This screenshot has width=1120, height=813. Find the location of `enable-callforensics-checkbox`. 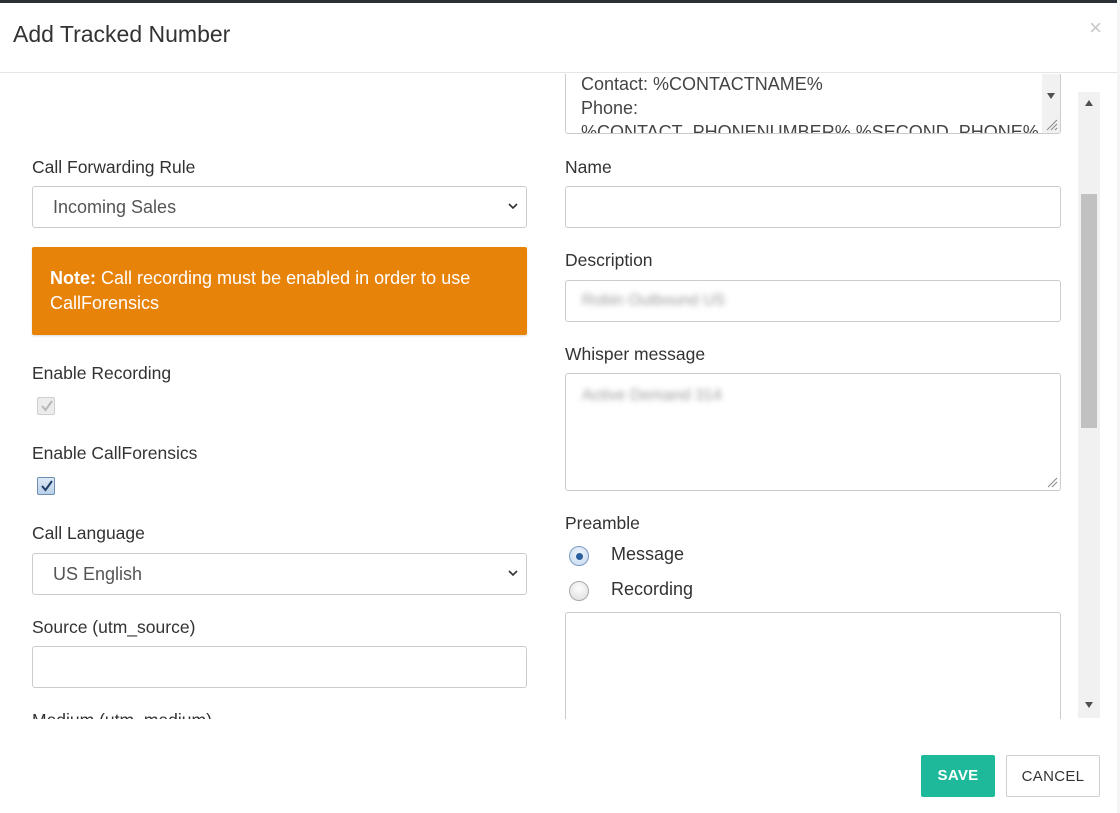

enable-callforensics-checkbox is located at coordinates (46, 486).